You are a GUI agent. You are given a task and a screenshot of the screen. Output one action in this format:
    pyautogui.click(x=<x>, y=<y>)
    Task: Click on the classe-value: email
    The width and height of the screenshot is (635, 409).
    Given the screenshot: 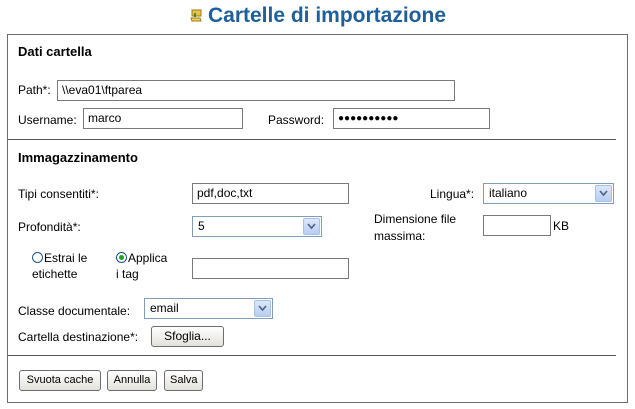 What is the action you would take?
    pyautogui.click(x=164, y=308)
    